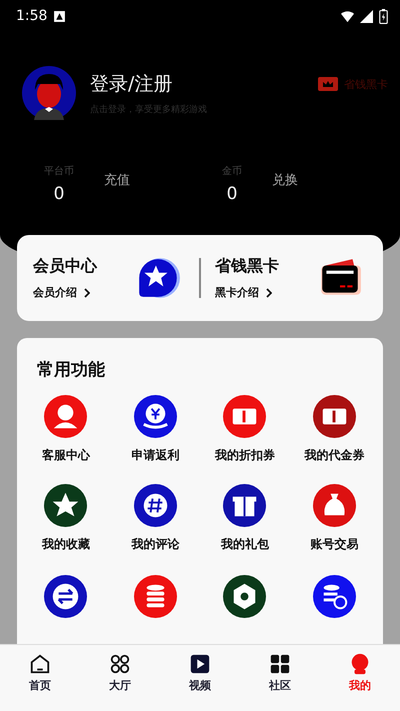 This screenshot has width=400, height=711. What do you see at coordinates (247, 266) in the screenshot?
I see `promo-title: 省钱黑卡` at bounding box center [247, 266].